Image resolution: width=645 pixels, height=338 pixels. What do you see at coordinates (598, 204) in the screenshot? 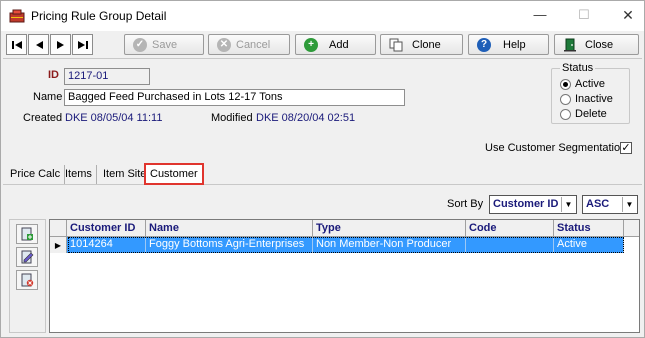
I see `sort-direction-value: ASC` at bounding box center [598, 204].